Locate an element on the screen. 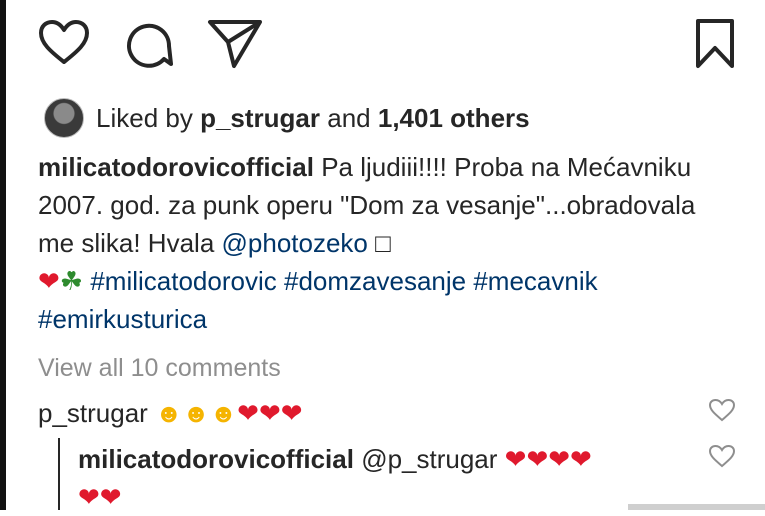 This screenshot has height=516, width=765. reply-username: milicatodorovicofficial is located at coordinates (216, 459).